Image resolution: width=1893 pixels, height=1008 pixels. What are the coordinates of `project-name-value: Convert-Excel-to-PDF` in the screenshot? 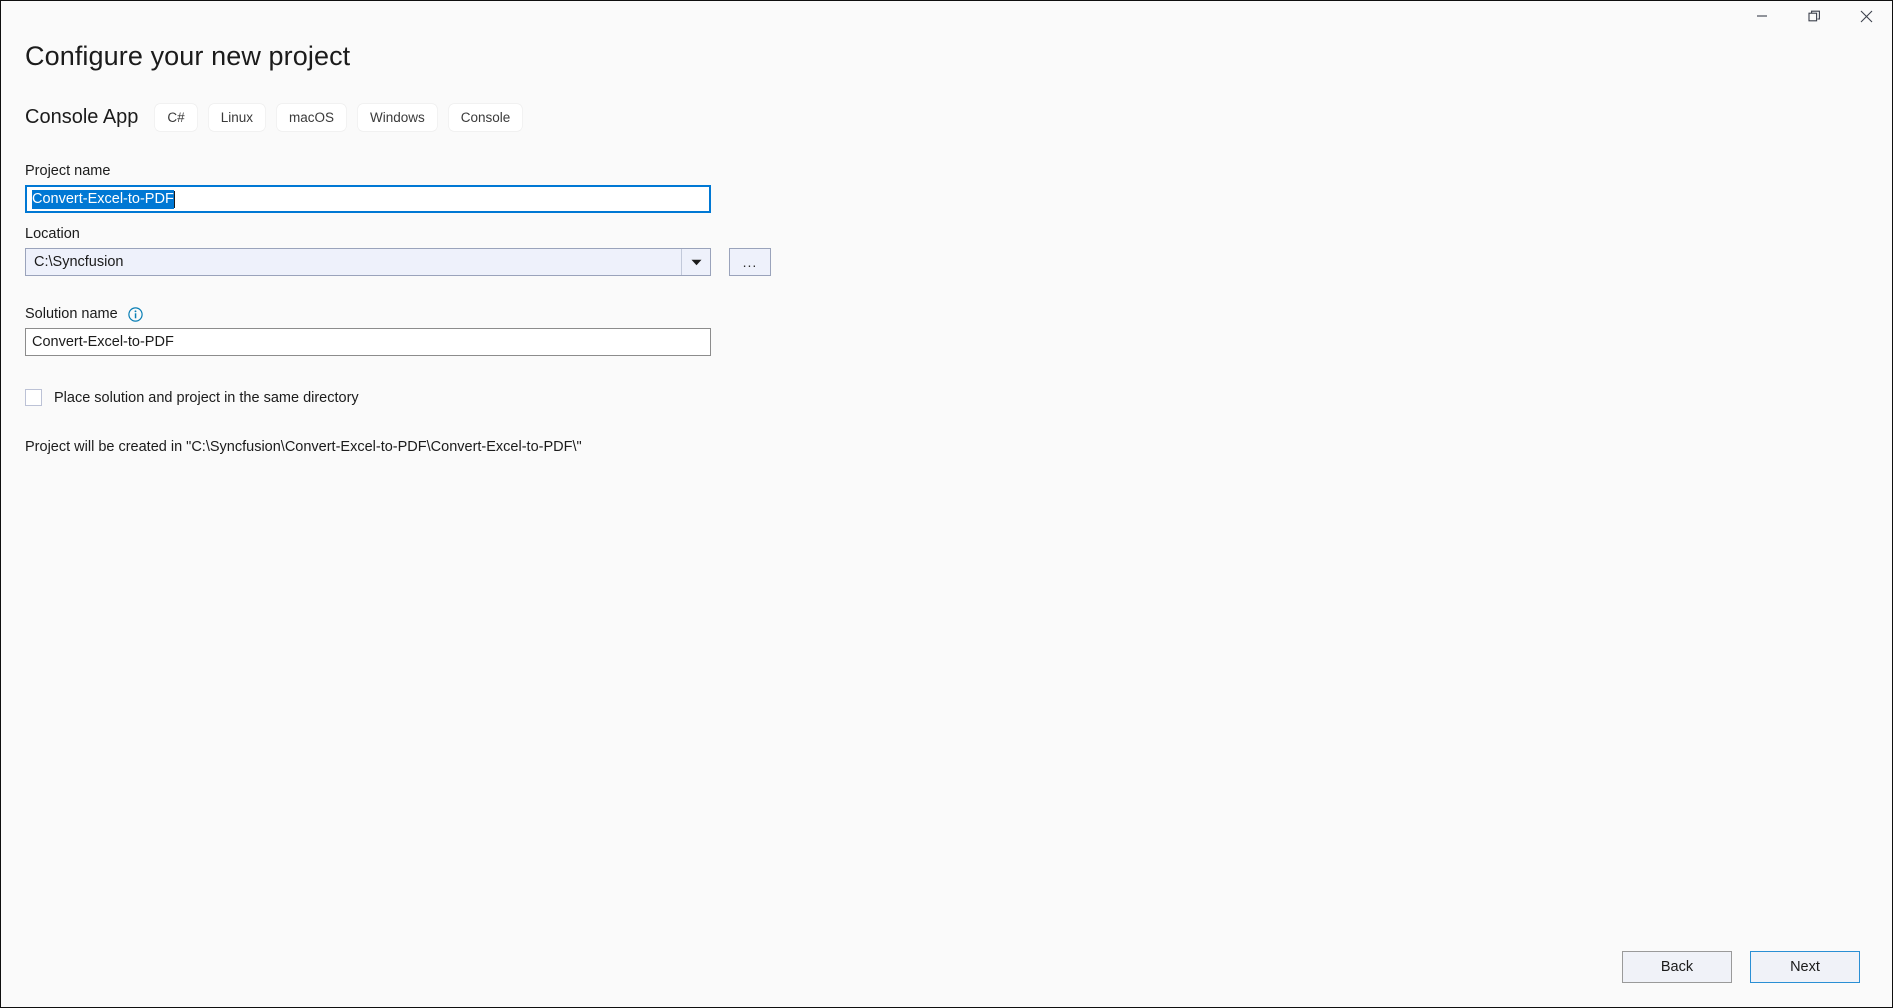 It's located at (103, 199).